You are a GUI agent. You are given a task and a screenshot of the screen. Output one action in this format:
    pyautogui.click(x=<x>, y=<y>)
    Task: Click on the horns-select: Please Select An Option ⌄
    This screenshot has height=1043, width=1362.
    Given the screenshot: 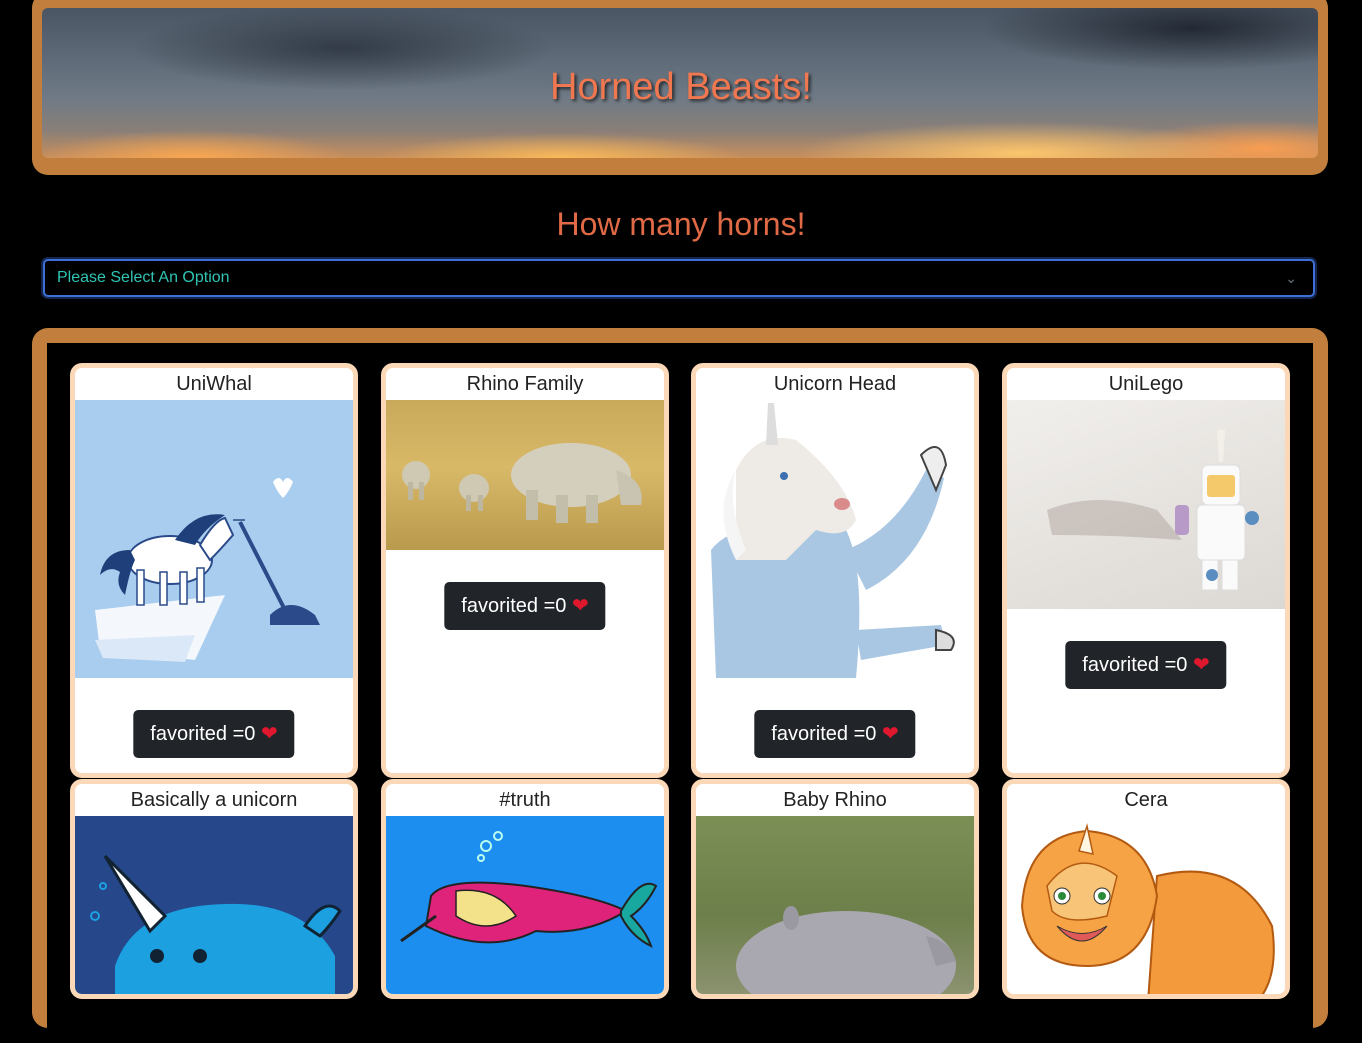 What is the action you would take?
    pyautogui.click(x=679, y=278)
    